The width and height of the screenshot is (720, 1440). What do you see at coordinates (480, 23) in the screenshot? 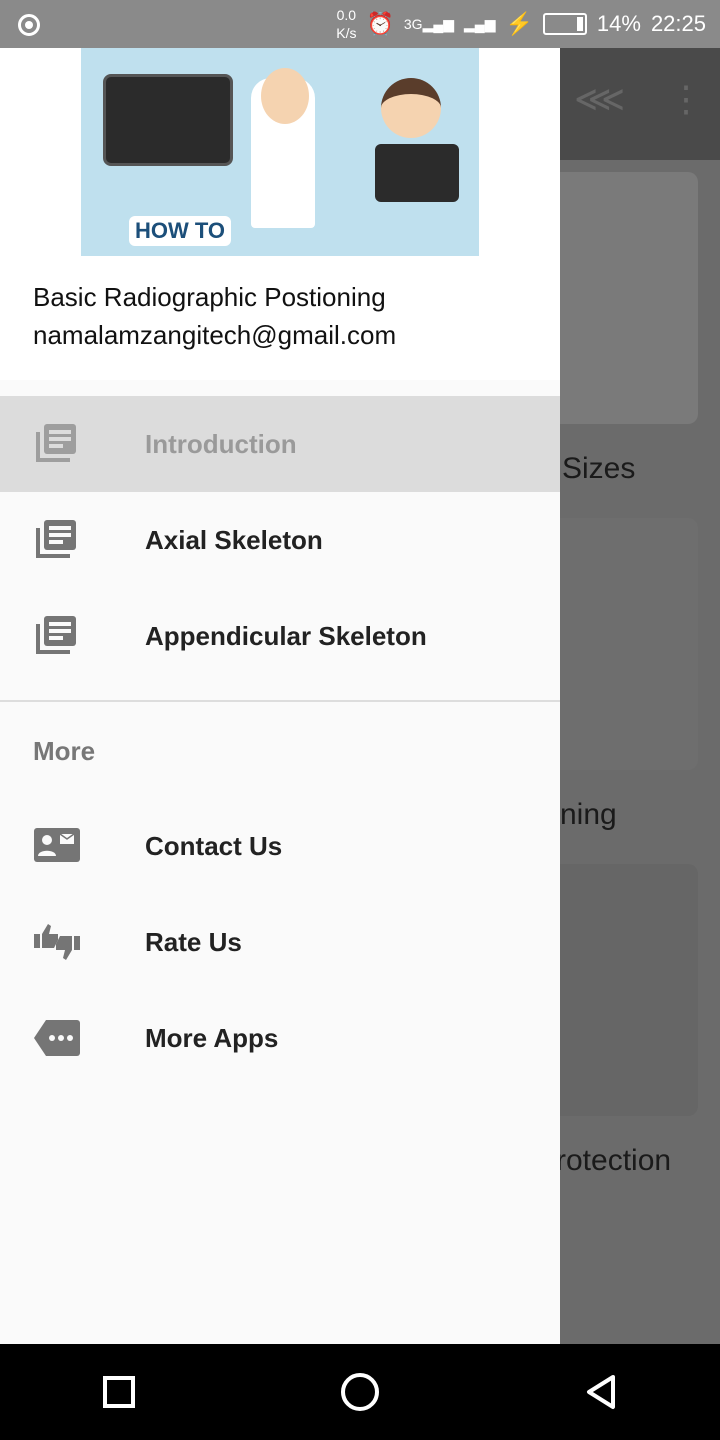
I see `signal-2-icon: ▂▄▆` at bounding box center [480, 23].